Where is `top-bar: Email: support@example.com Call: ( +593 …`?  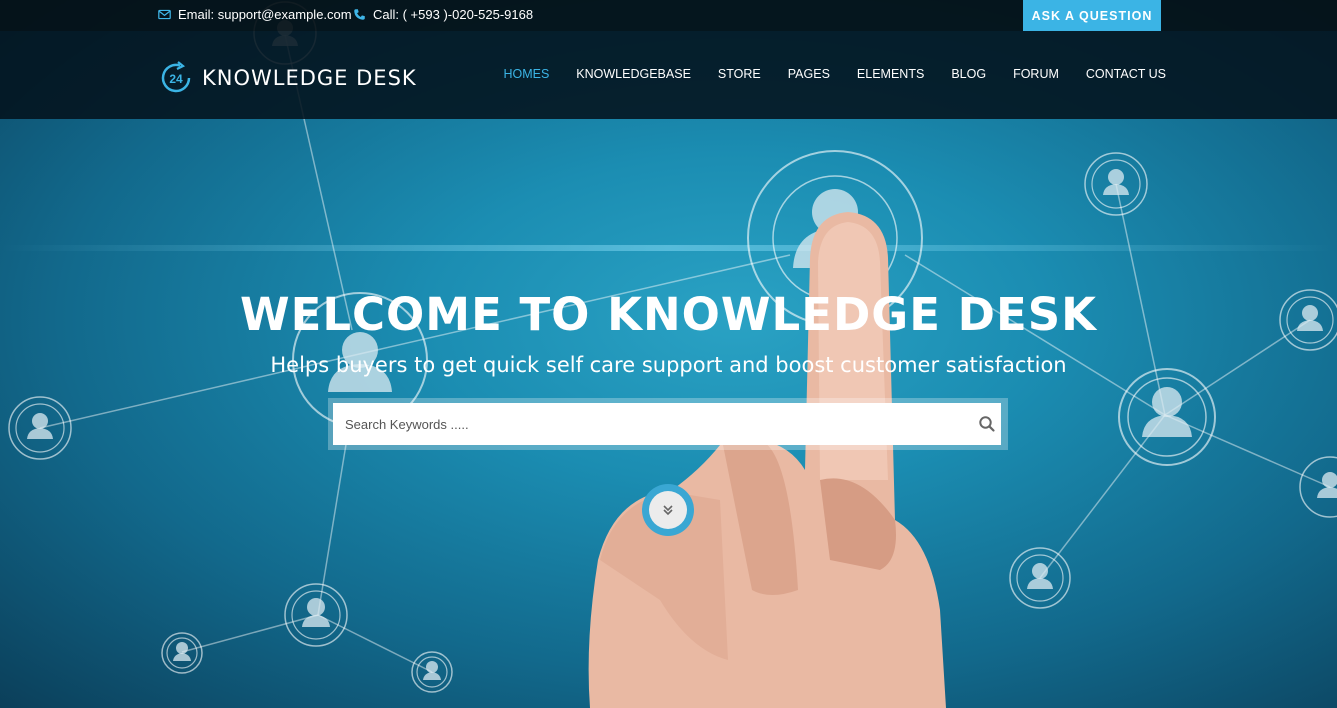
top-bar: Email: support@example.com Call: ( +593 … is located at coordinates (668, 15).